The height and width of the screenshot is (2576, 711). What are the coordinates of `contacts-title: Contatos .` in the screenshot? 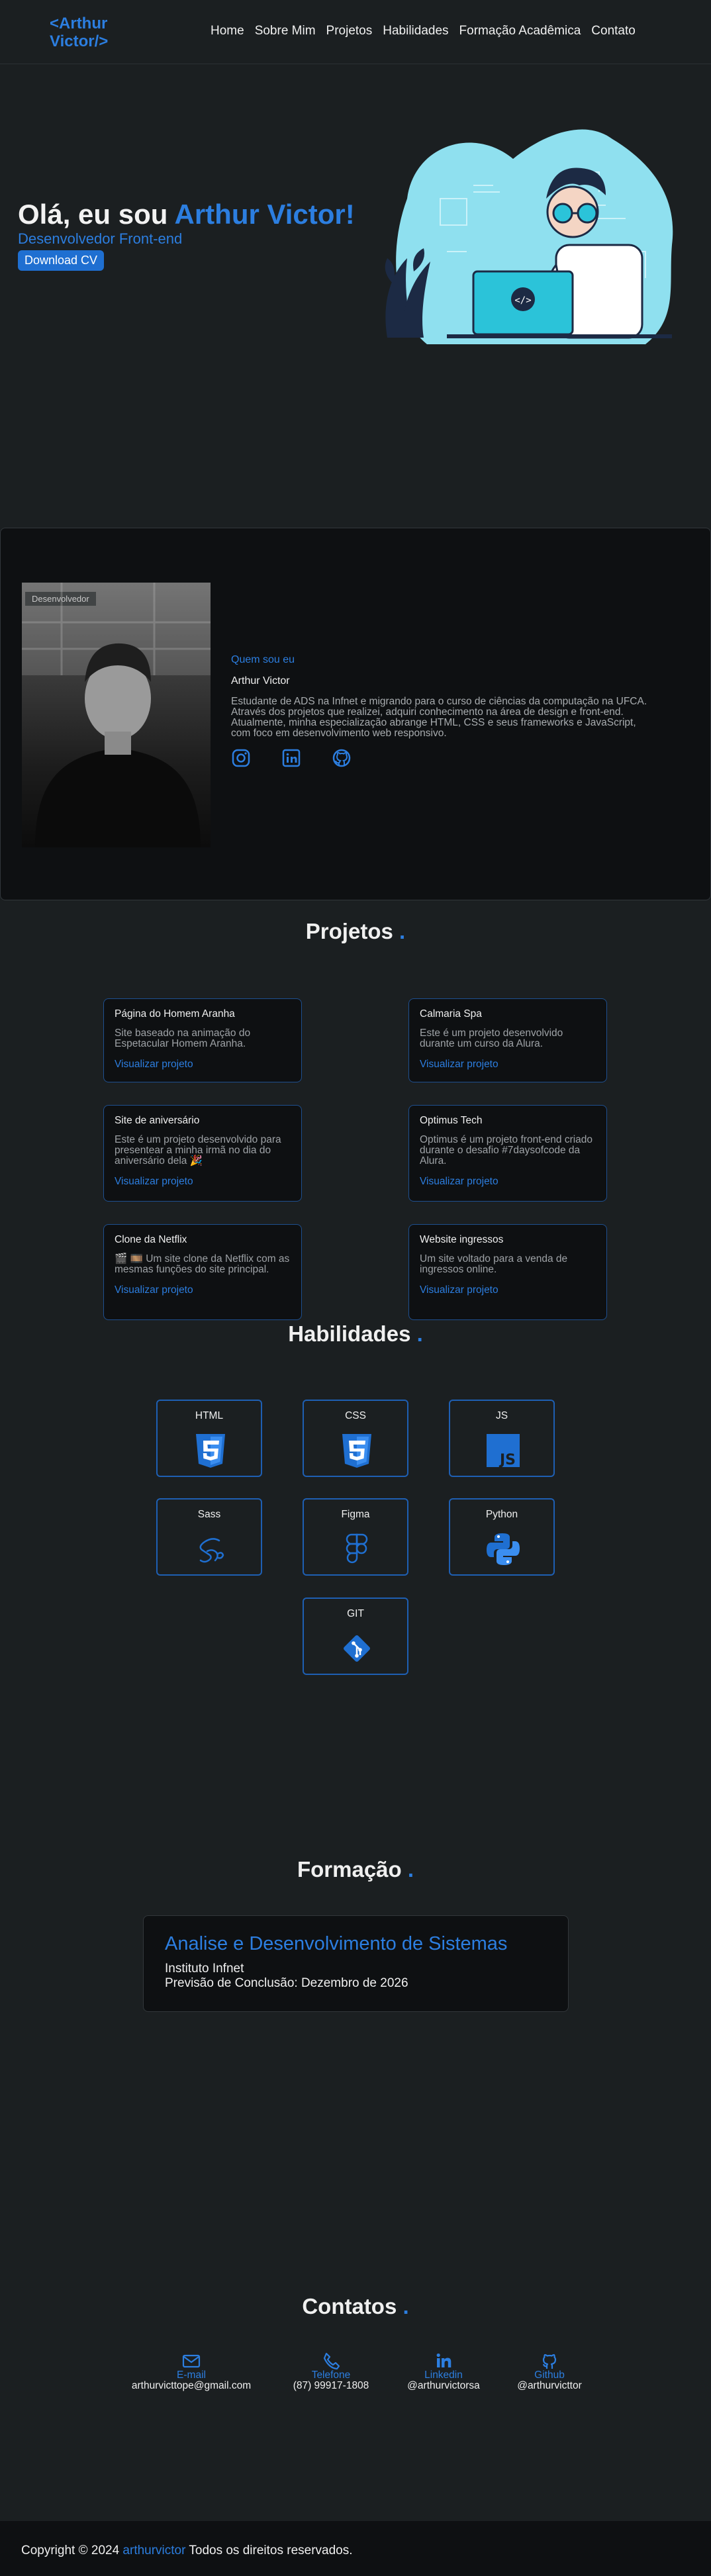 It's located at (355, 2306).